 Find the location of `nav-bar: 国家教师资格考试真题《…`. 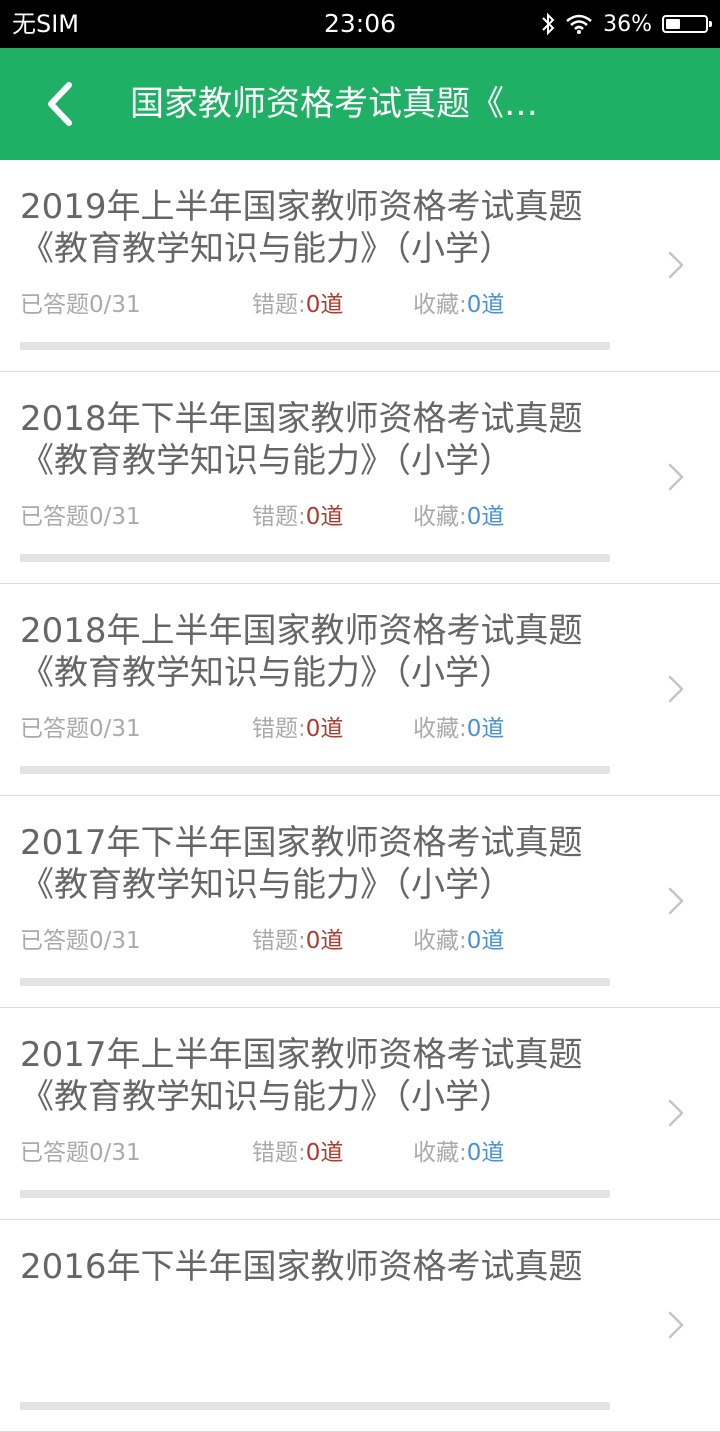

nav-bar: 国家教师资格考试真题《… is located at coordinates (360, 104).